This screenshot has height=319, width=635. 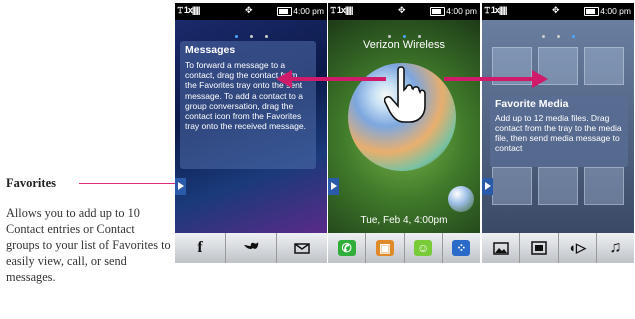 I want to click on hand-pointer-icon, so click(x=405, y=94).